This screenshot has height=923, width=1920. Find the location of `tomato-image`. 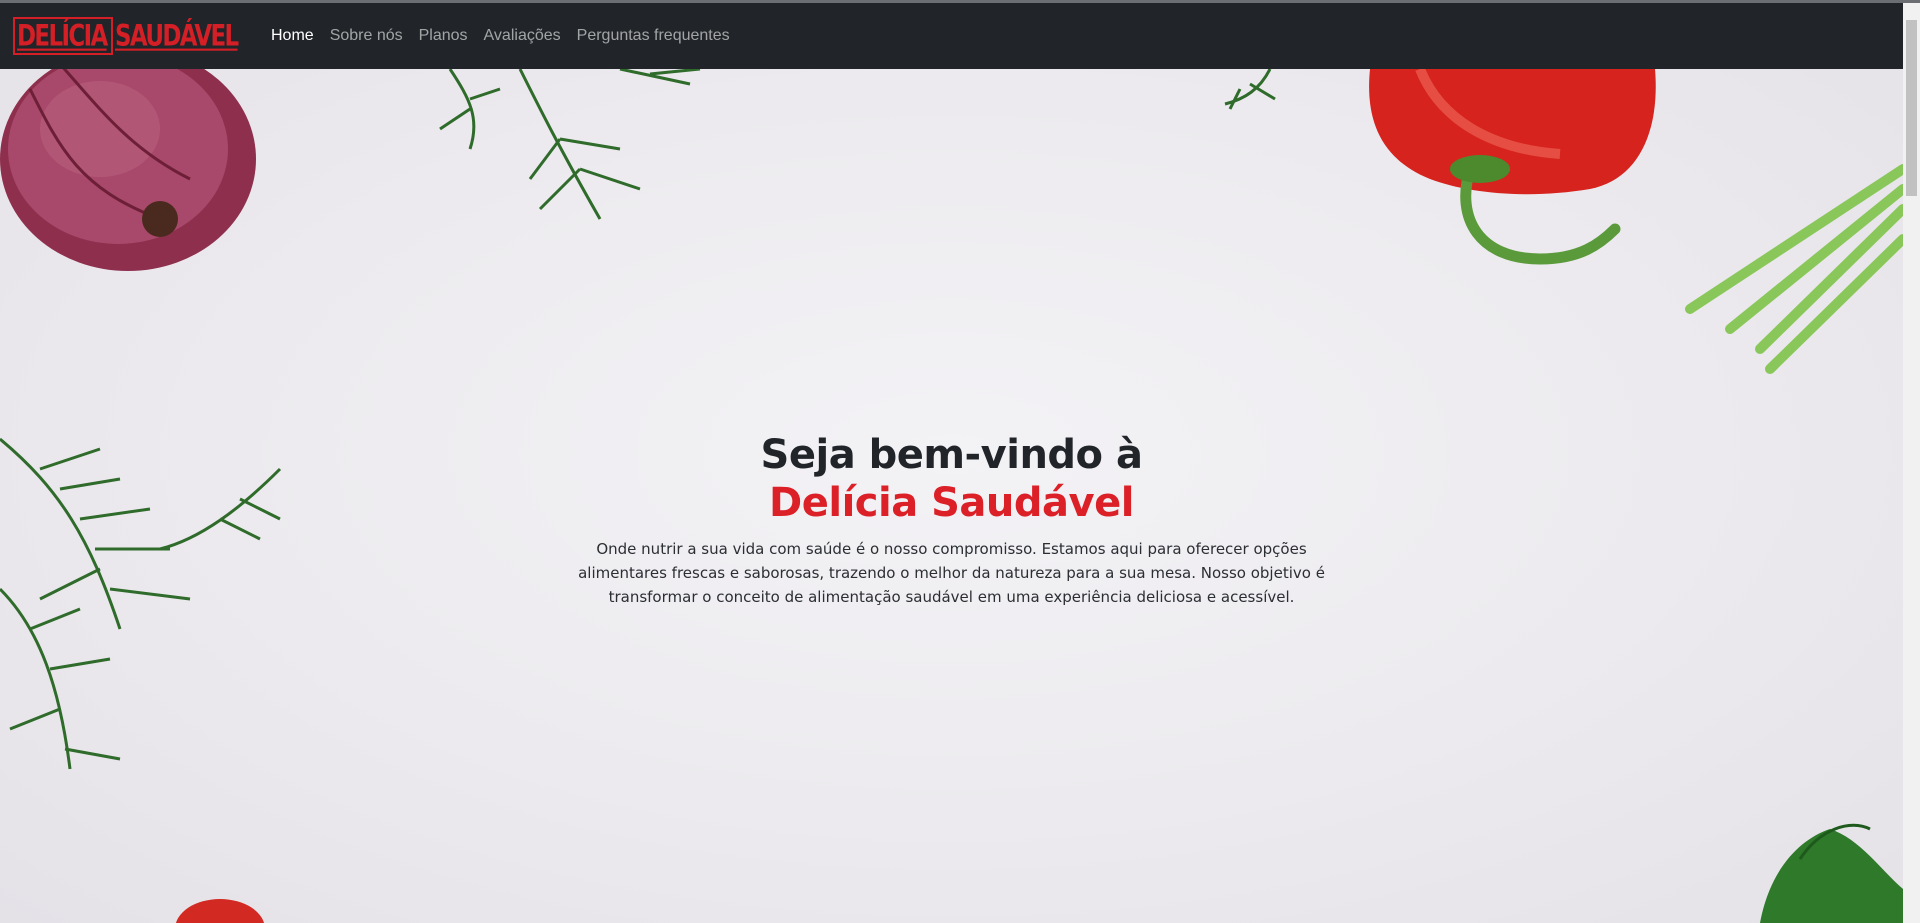

tomato-image is located at coordinates (220, 911).